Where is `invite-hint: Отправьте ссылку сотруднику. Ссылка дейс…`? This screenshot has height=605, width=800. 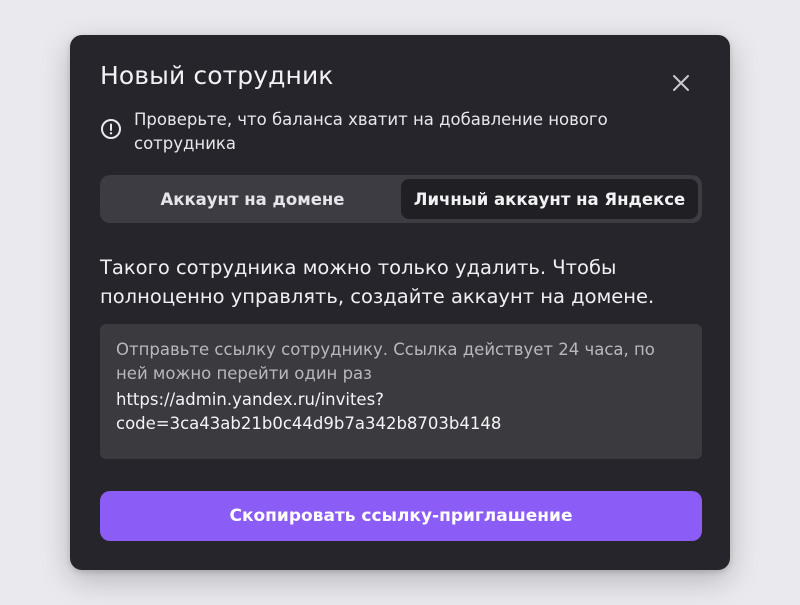 invite-hint: Отправьте ссылку сотруднику. Ссылка дейс… is located at coordinates (385, 361).